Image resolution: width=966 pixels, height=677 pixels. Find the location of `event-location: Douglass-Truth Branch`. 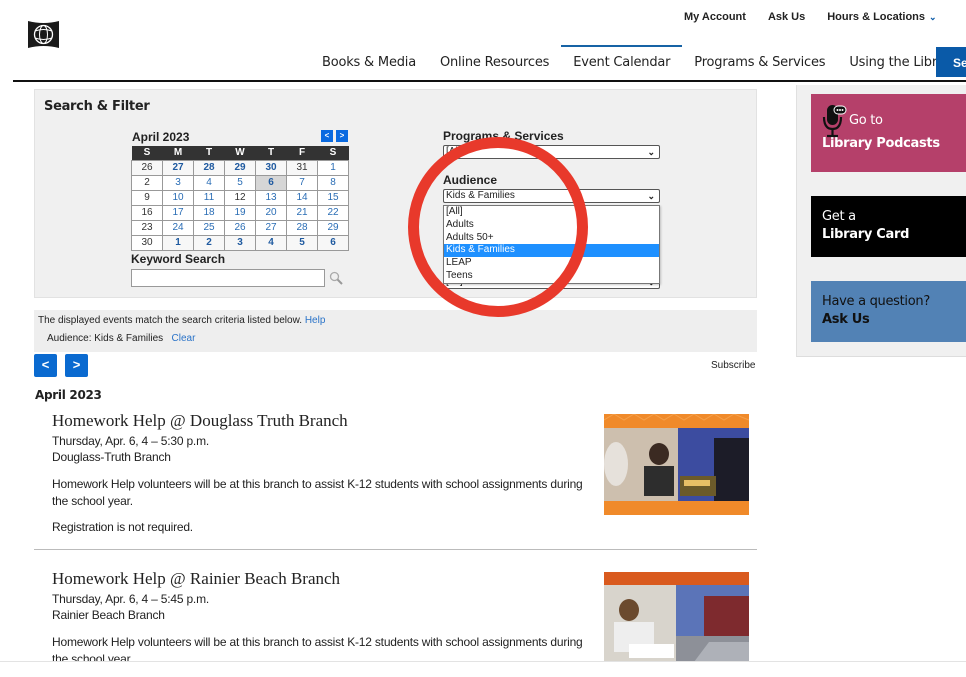

event-location: Douglass-Truth Branch is located at coordinates (111, 457).